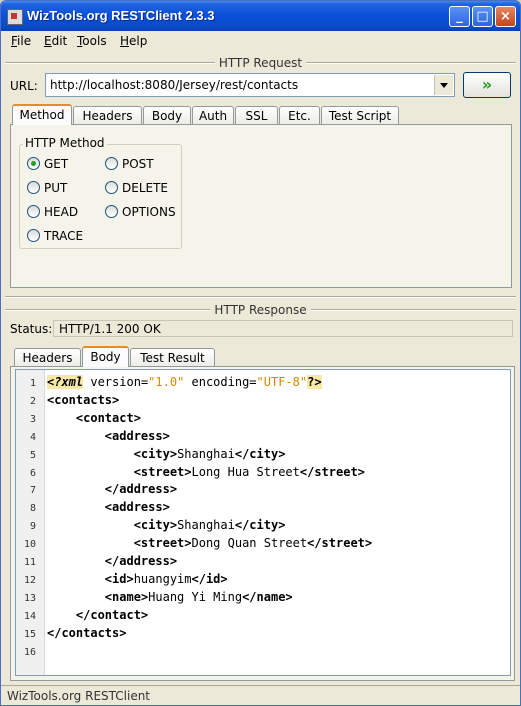 The height and width of the screenshot is (706, 521). I want to click on code-token: <city>, so click(155, 525).